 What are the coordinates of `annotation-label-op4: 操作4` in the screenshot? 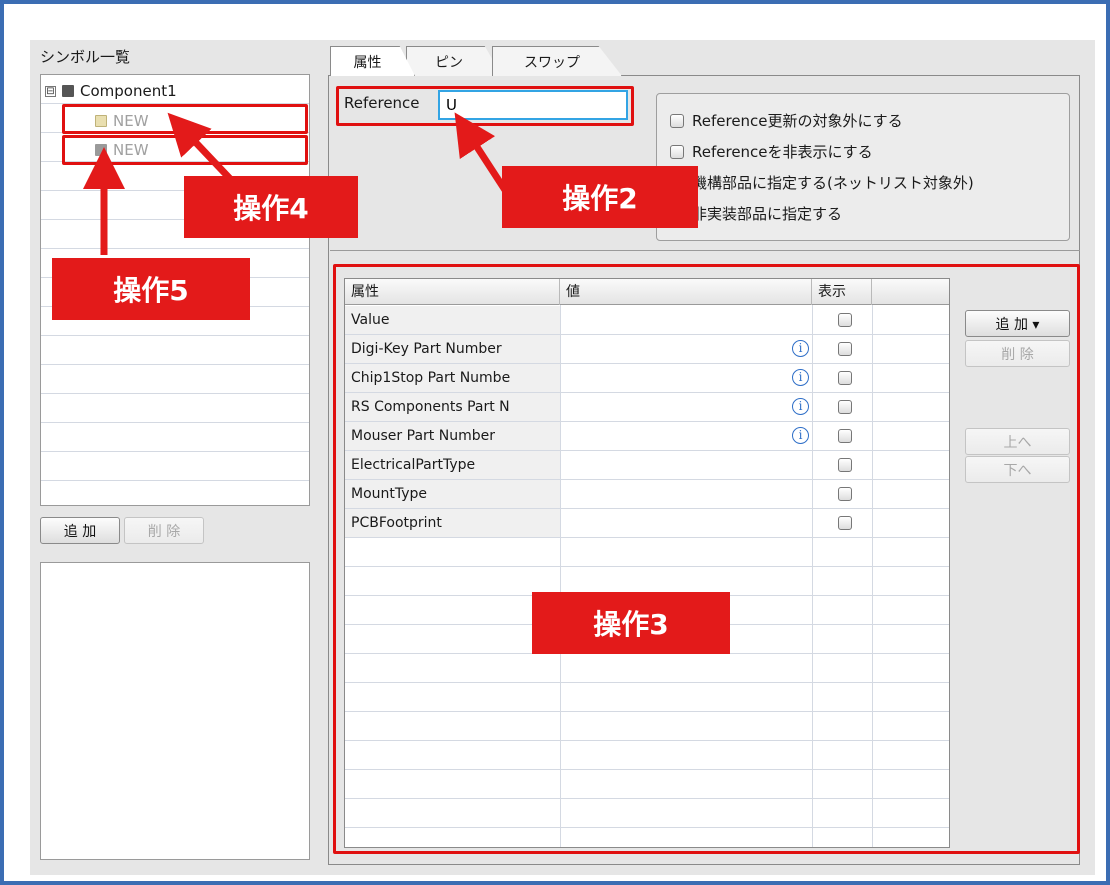 It's located at (271, 207).